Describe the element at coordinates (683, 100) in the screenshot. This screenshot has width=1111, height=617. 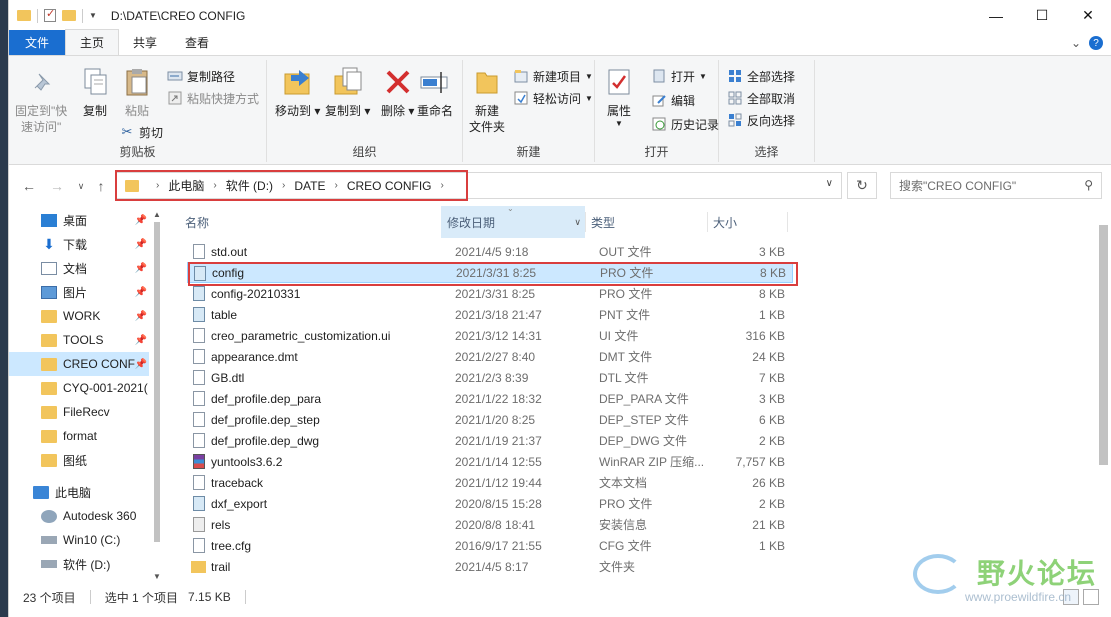
I see `edit-label: 编辑` at that location.